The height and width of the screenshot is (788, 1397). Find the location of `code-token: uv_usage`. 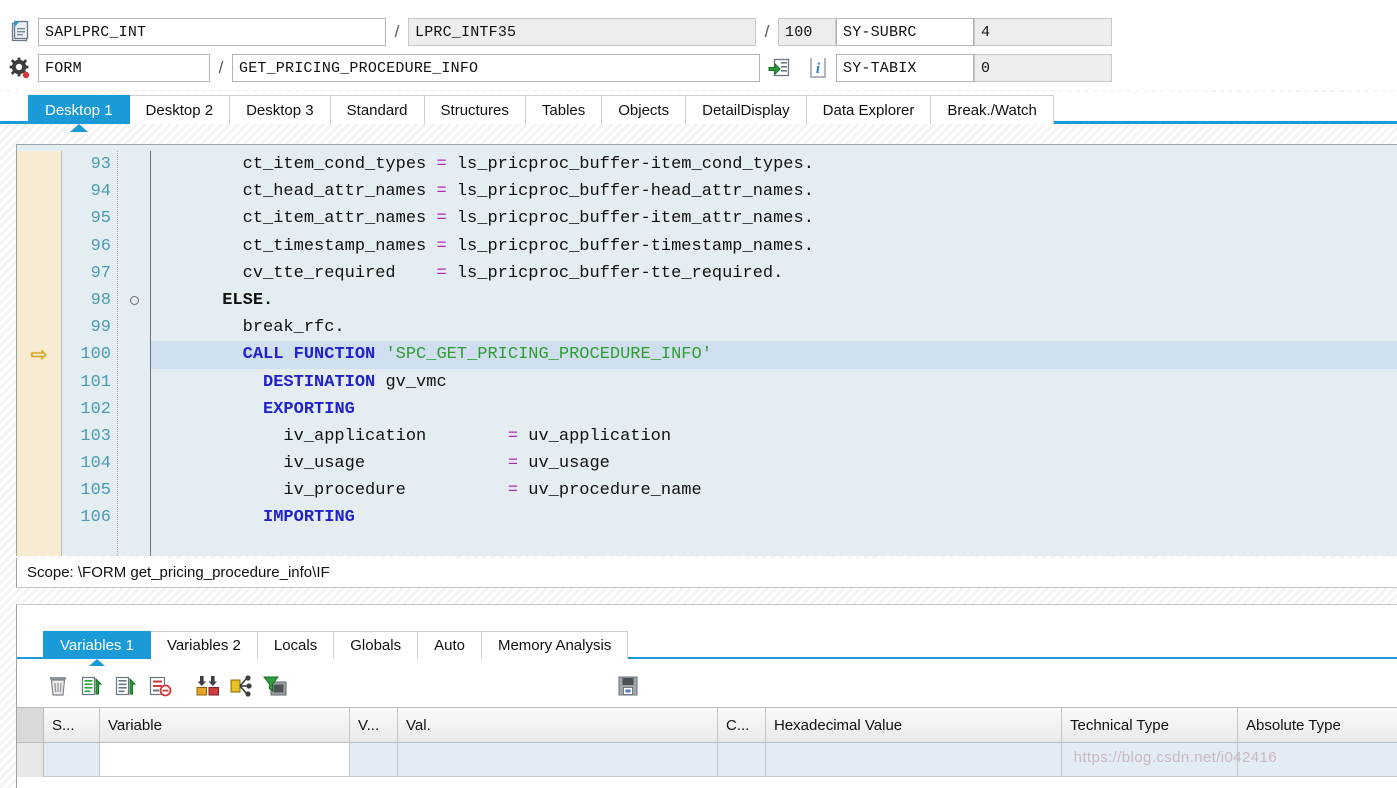

code-token: uv_usage is located at coordinates (564, 464).